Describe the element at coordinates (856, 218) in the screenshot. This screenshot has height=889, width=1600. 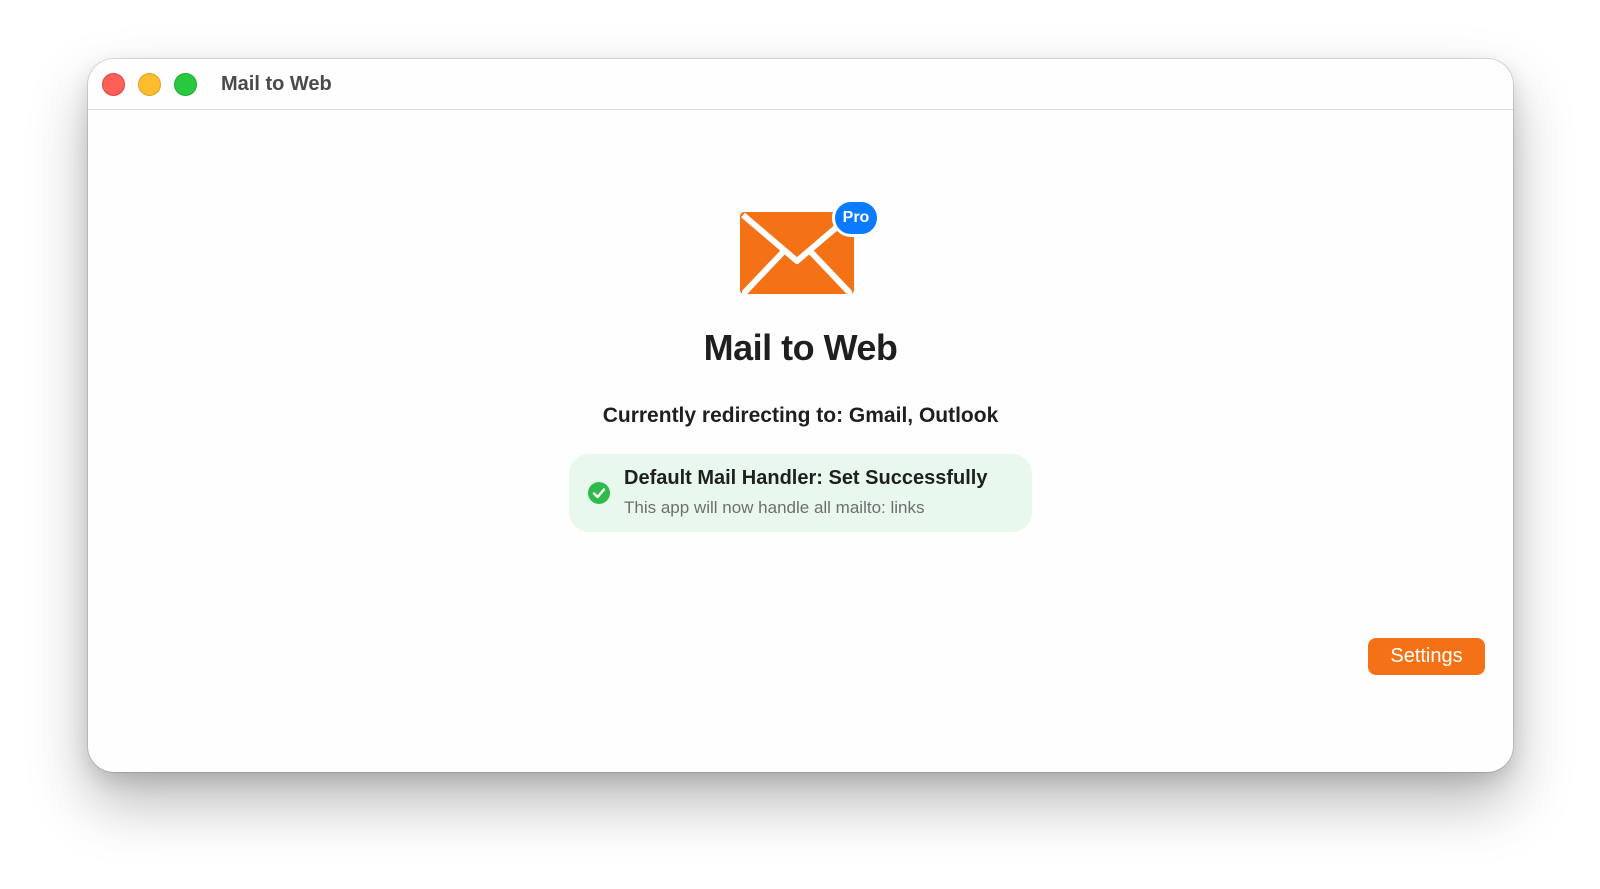
I see `pro-badge: Pro` at that location.